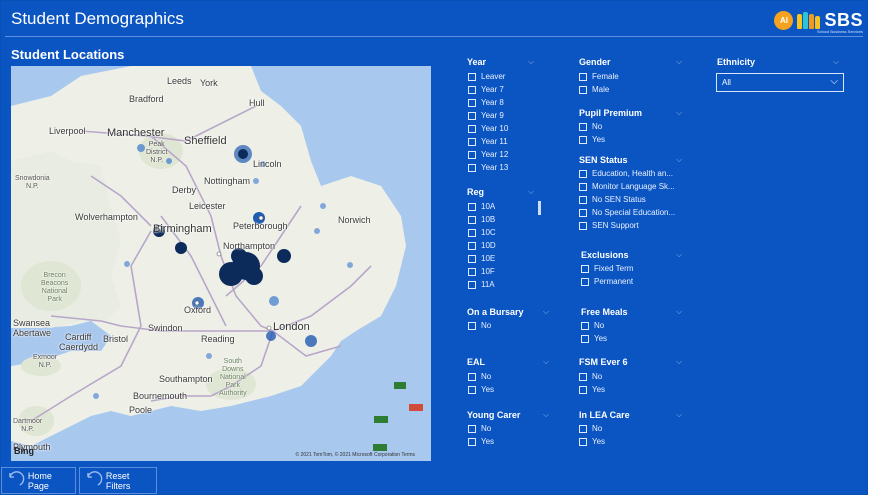 This screenshot has width=870, height=495. What do you see at coordinates (481, 206) in the screenshot?
I see `slicer-option-reg: 10A` at bounding box center [481, 206].